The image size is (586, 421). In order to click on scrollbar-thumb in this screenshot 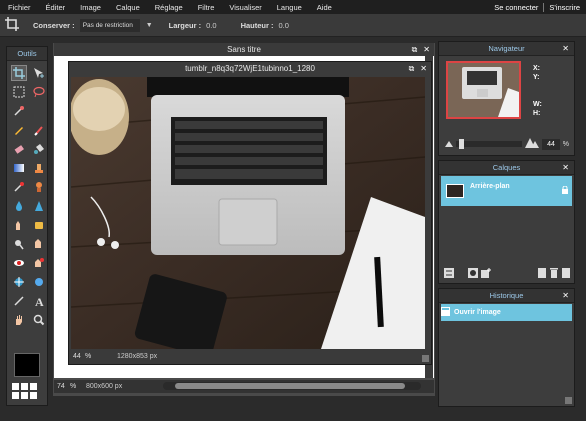, I will do `click(290, 386)`.